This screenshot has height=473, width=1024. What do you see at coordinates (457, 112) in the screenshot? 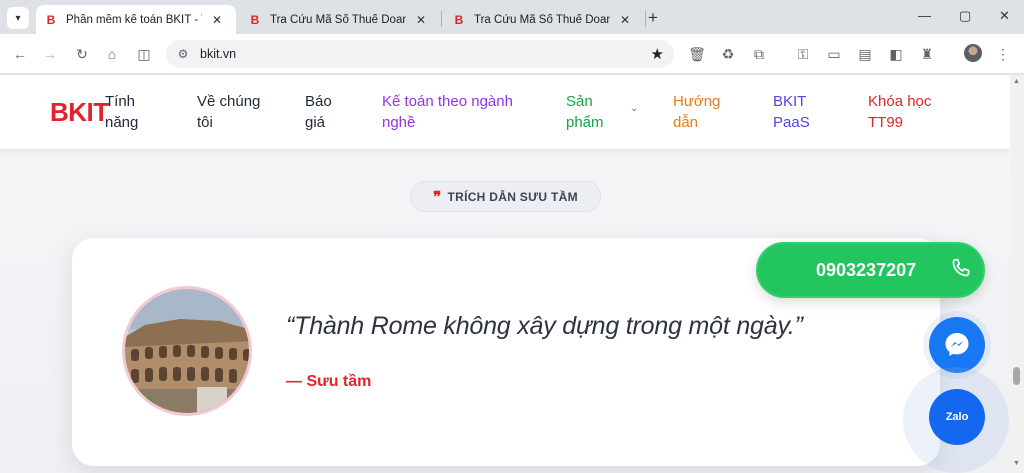
I see `nav-industry-accounting: Kế toán theo ngành nghề` at bounding box center [457, 112].